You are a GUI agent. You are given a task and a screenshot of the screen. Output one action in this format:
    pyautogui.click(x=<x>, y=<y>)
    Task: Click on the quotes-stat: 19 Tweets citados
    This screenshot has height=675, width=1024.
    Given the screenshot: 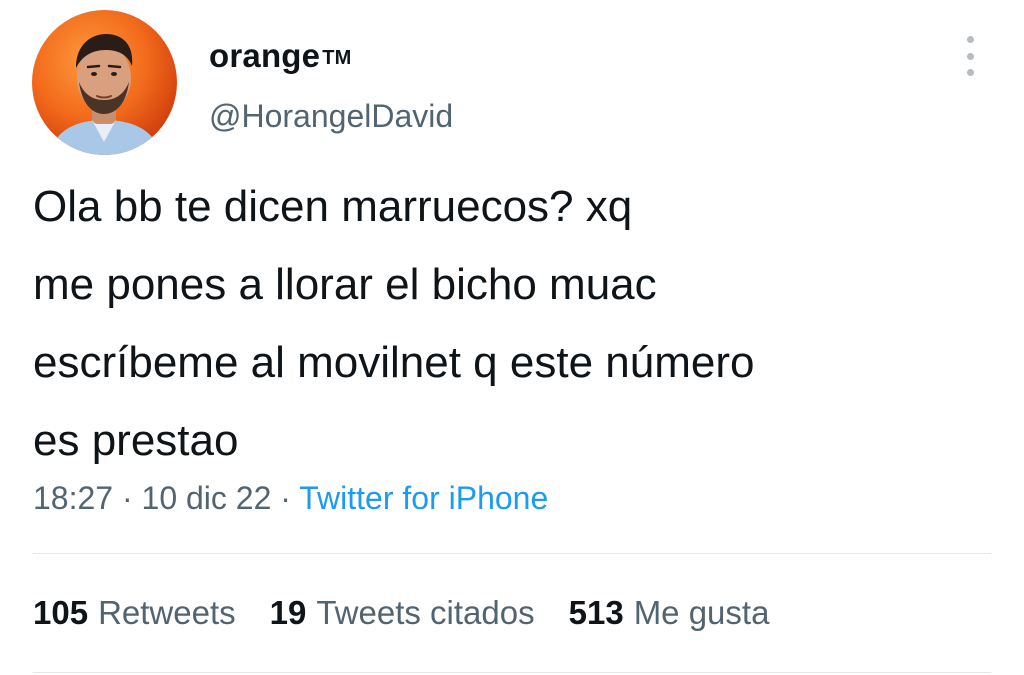 What is the action you would take?
    pyautogui.click(x=402, y=613)
    